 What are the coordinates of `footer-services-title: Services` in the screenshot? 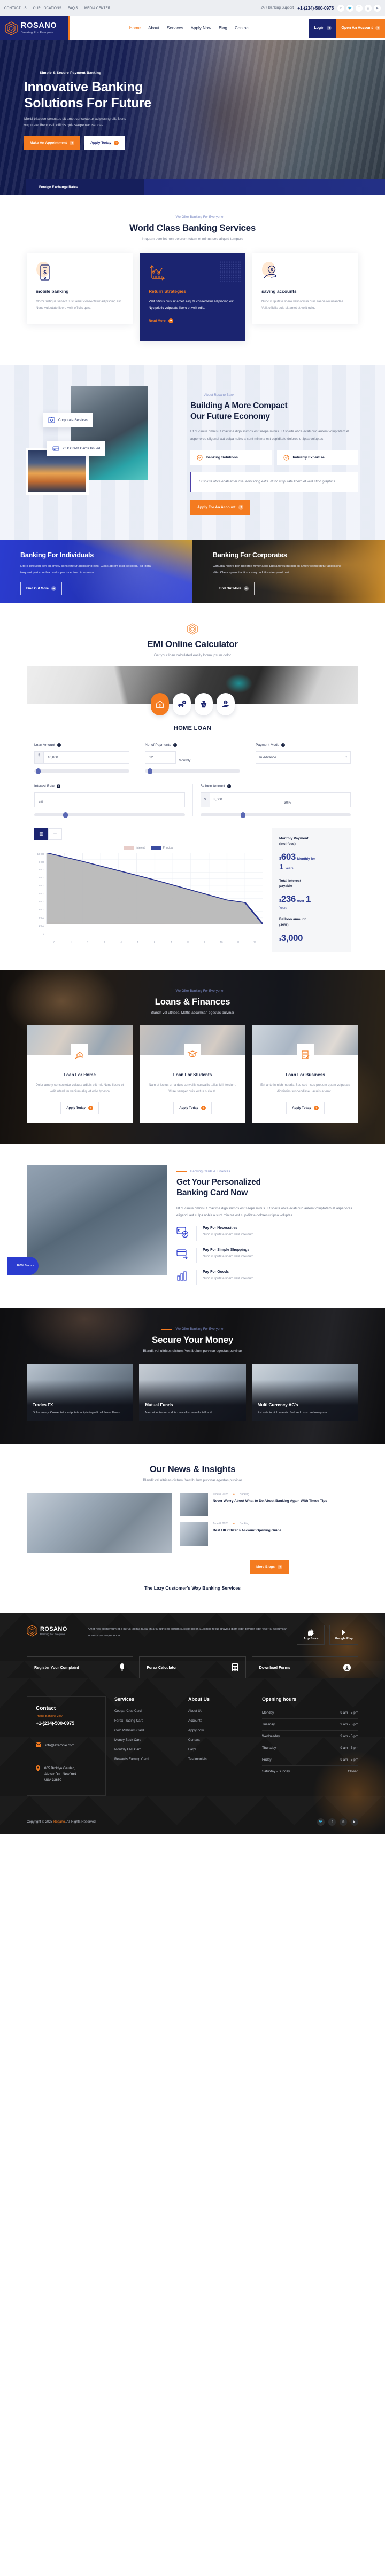 It's located at (124, 1699).